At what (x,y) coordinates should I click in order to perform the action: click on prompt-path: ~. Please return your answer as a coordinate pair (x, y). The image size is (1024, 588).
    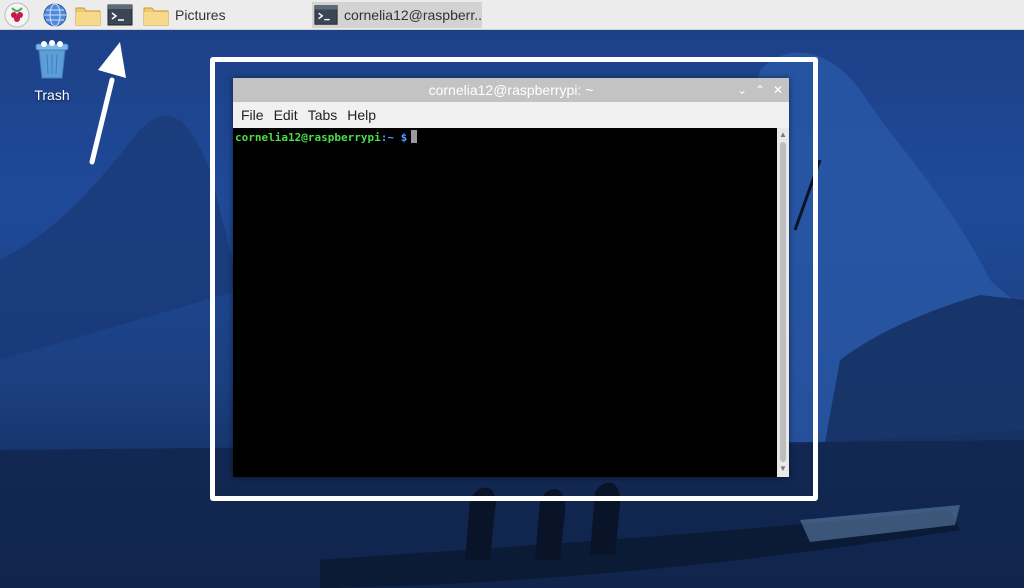
    Looking at the image, I should click on (390, 137).